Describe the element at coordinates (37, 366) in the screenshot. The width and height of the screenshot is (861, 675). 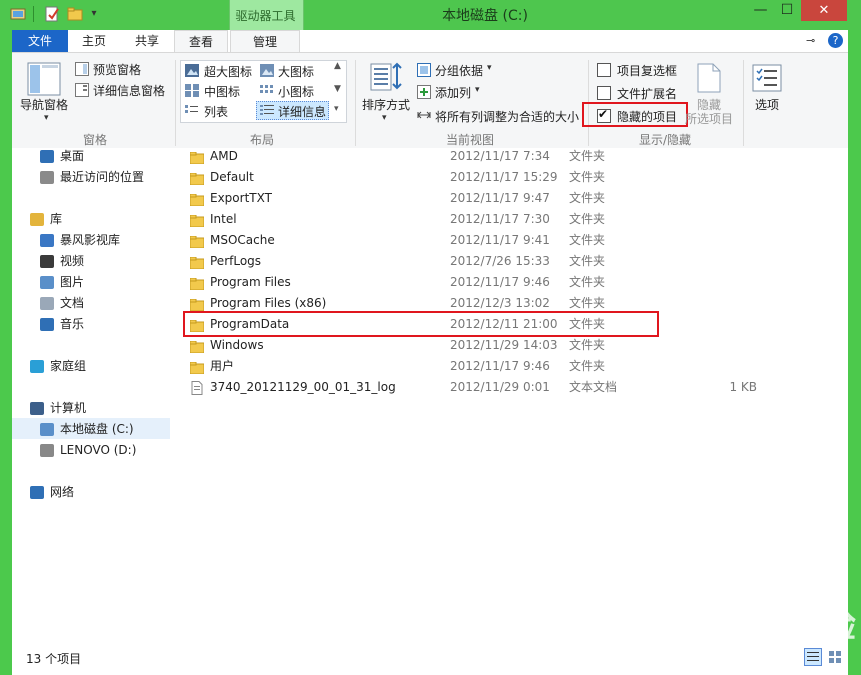
I see `homegroup-icon` at that location.